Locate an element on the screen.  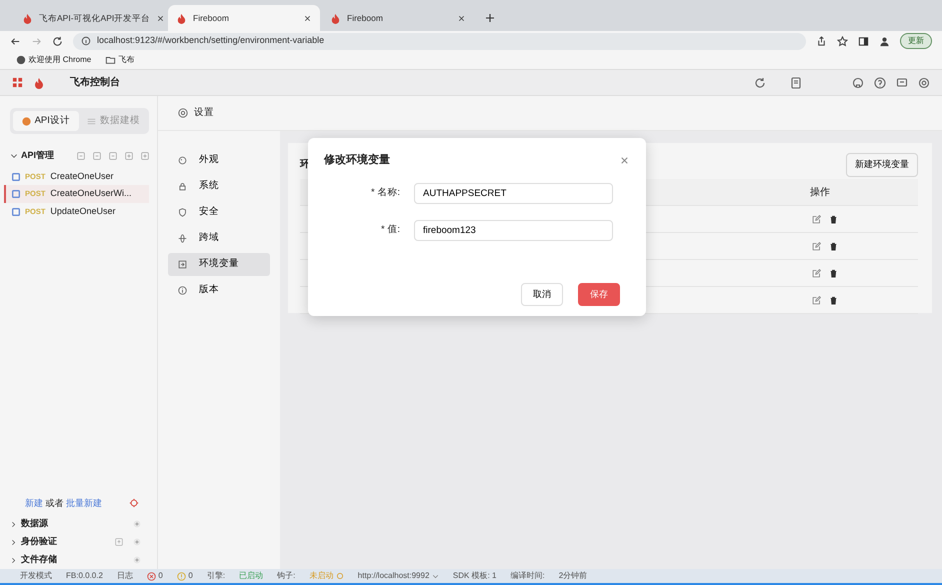
section-title: API管理 is located at coordinates (37, 156).